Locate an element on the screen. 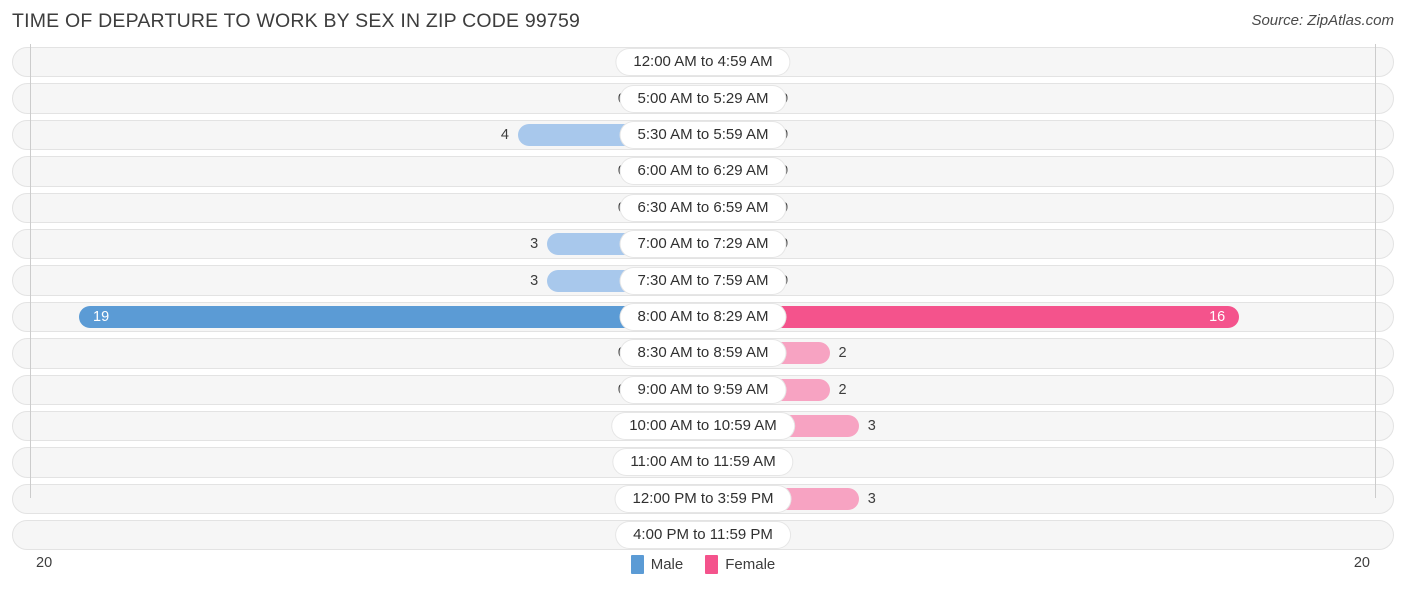 This screenshot has height=595, width=1406. category-label: 12:00 AM to 4:59 AM is located at coordinates (703, 62).